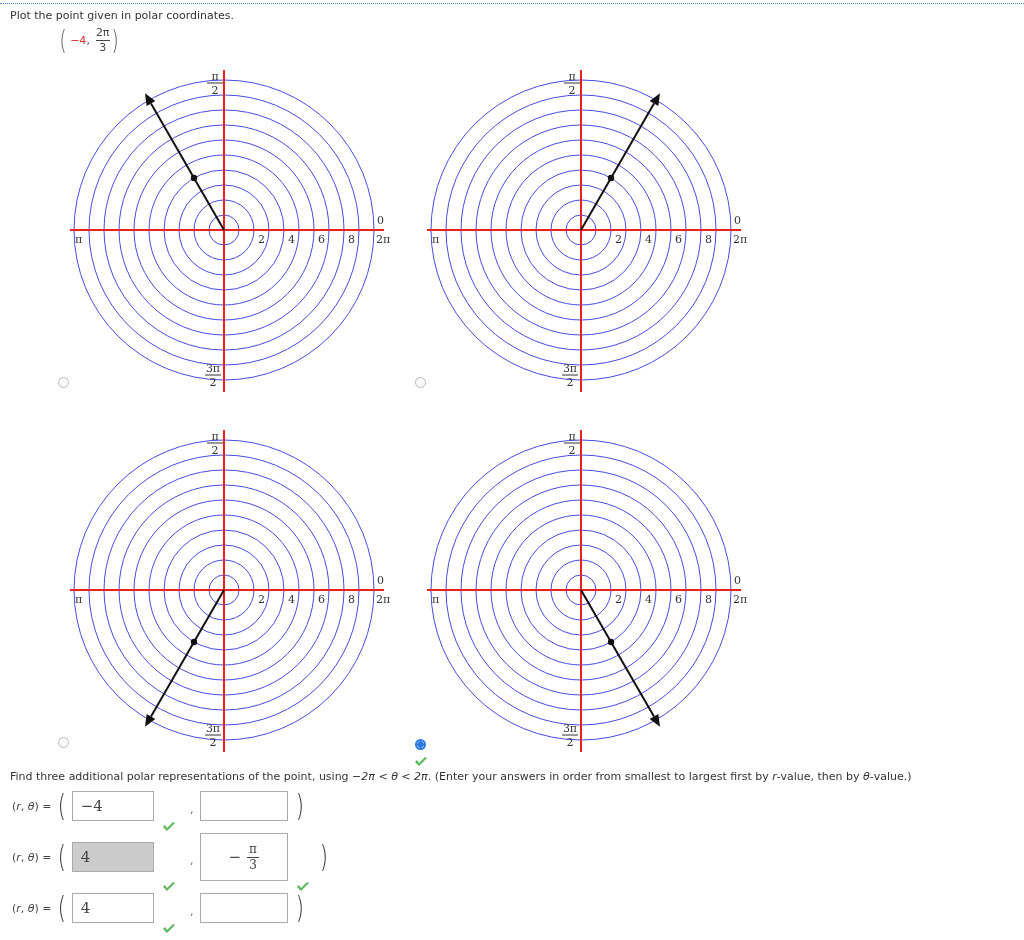  What do you see at coordinates (102, 33) in the screenshot?
I see `numerator: 2π` at bounding box center [102, 33].